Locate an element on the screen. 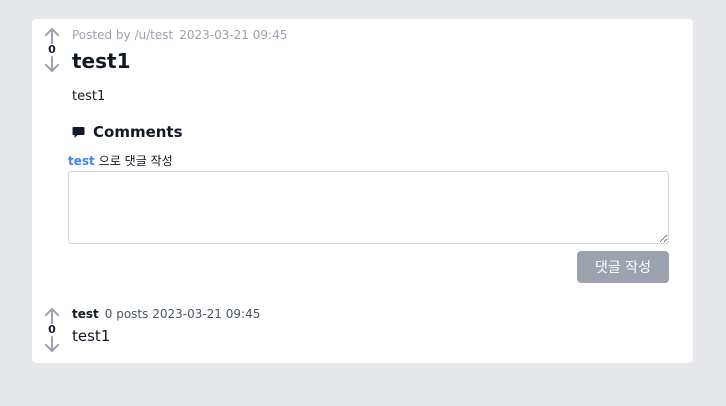 The height and width of the screenshot is (406, 726). commenting-user-link: test is located at coordinates (81, 161).